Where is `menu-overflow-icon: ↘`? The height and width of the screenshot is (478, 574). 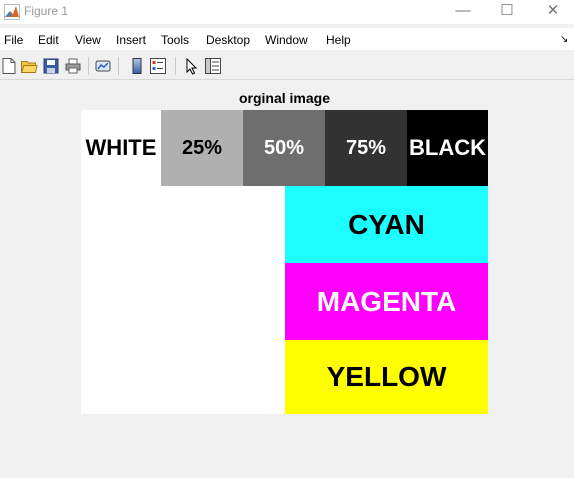
menu-overflow-icon: ↘ is located at coordinates (564, 39).